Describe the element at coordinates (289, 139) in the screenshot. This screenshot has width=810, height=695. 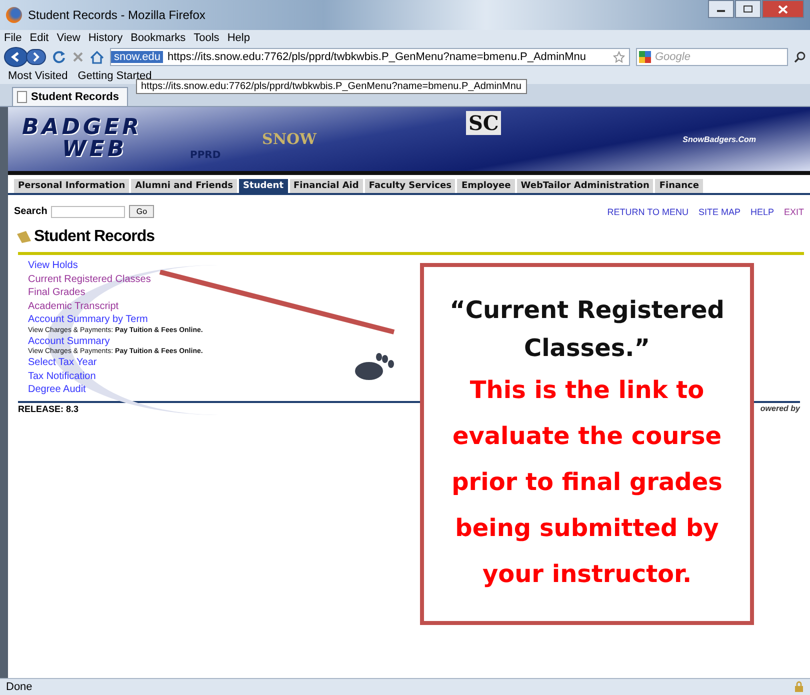
I see `snow-logo: SNOW` at that location.